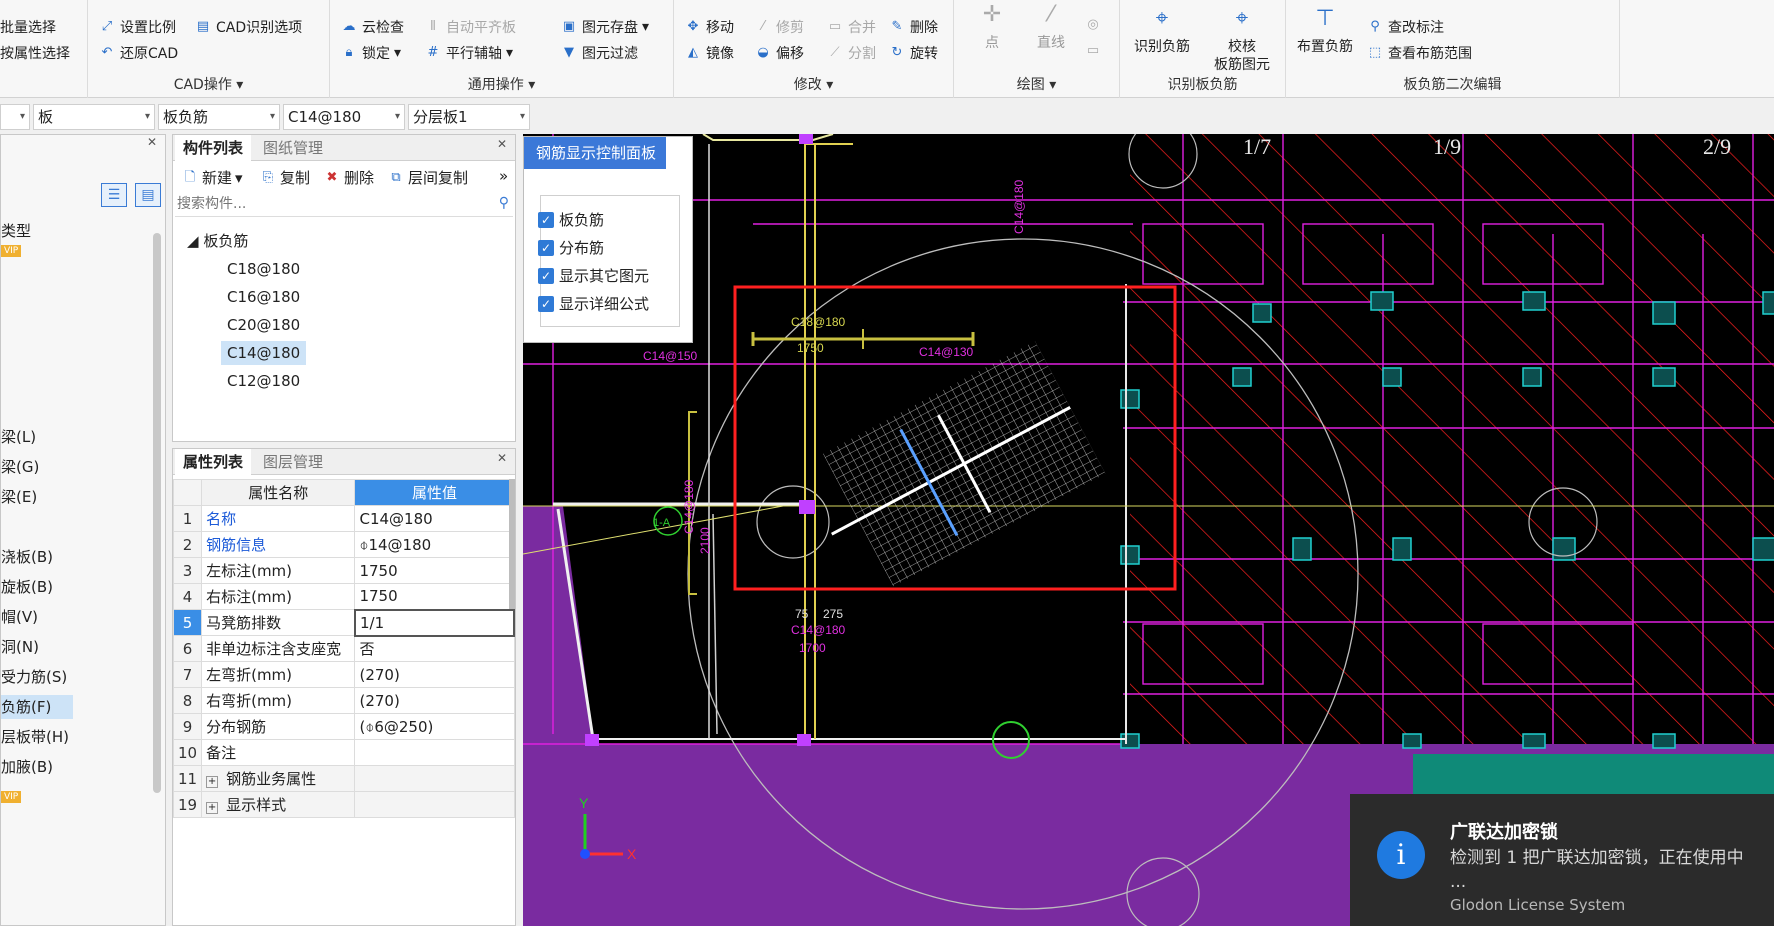 This screenshot has width=1774, height=926. Describe the element at coordinates (114, 195) in the screenshot. I see `list-view-icon: ☰` at that location.